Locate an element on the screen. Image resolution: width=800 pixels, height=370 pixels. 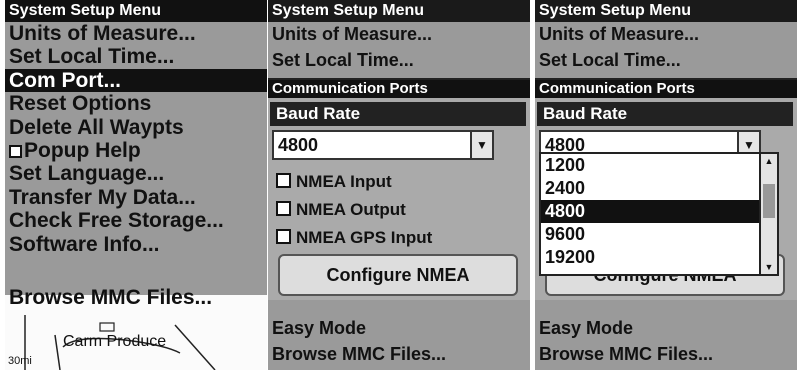
baud-option: 2400 is located at coordinates (659, 188).